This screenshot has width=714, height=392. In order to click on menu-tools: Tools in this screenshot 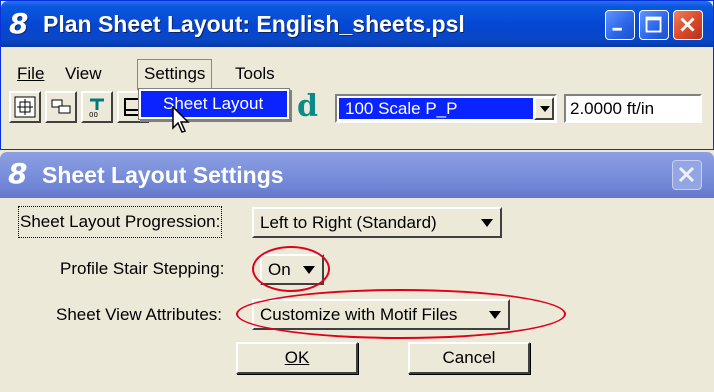, I will do `click(255, 74)`.